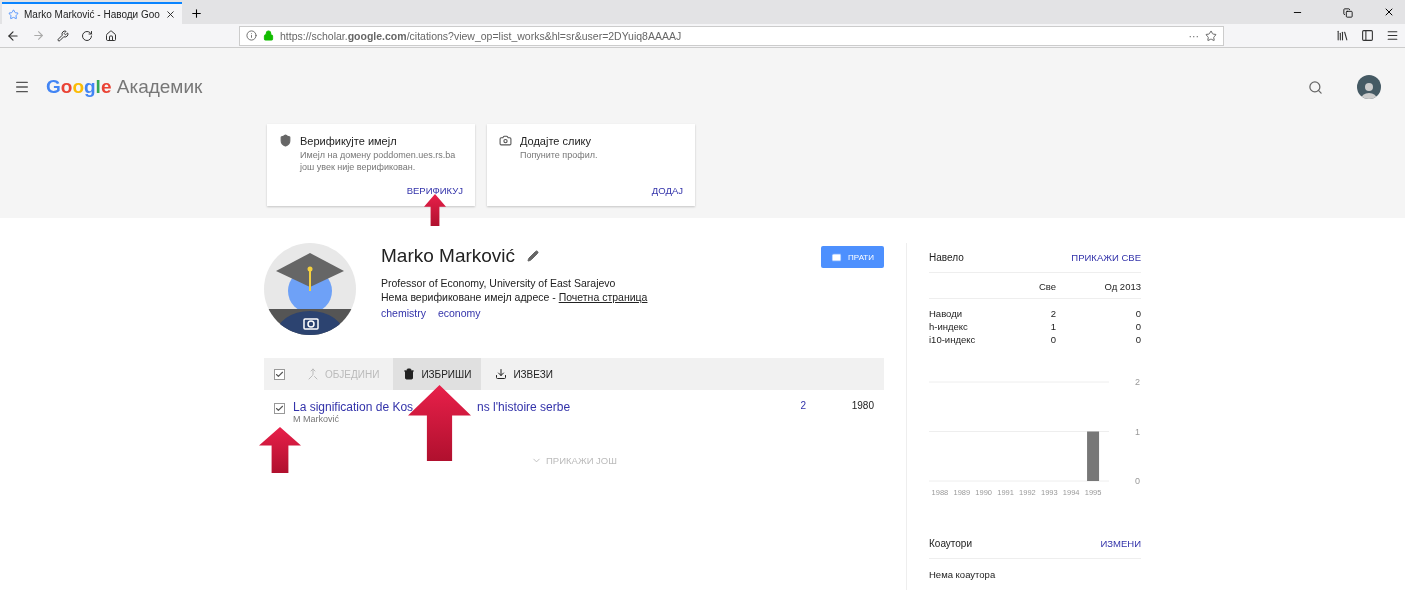  Describe the element at coordinates (1106, 257) in the screenshot. I see `view-all-link: ПРИКАЖИ СВЕ` at that location.